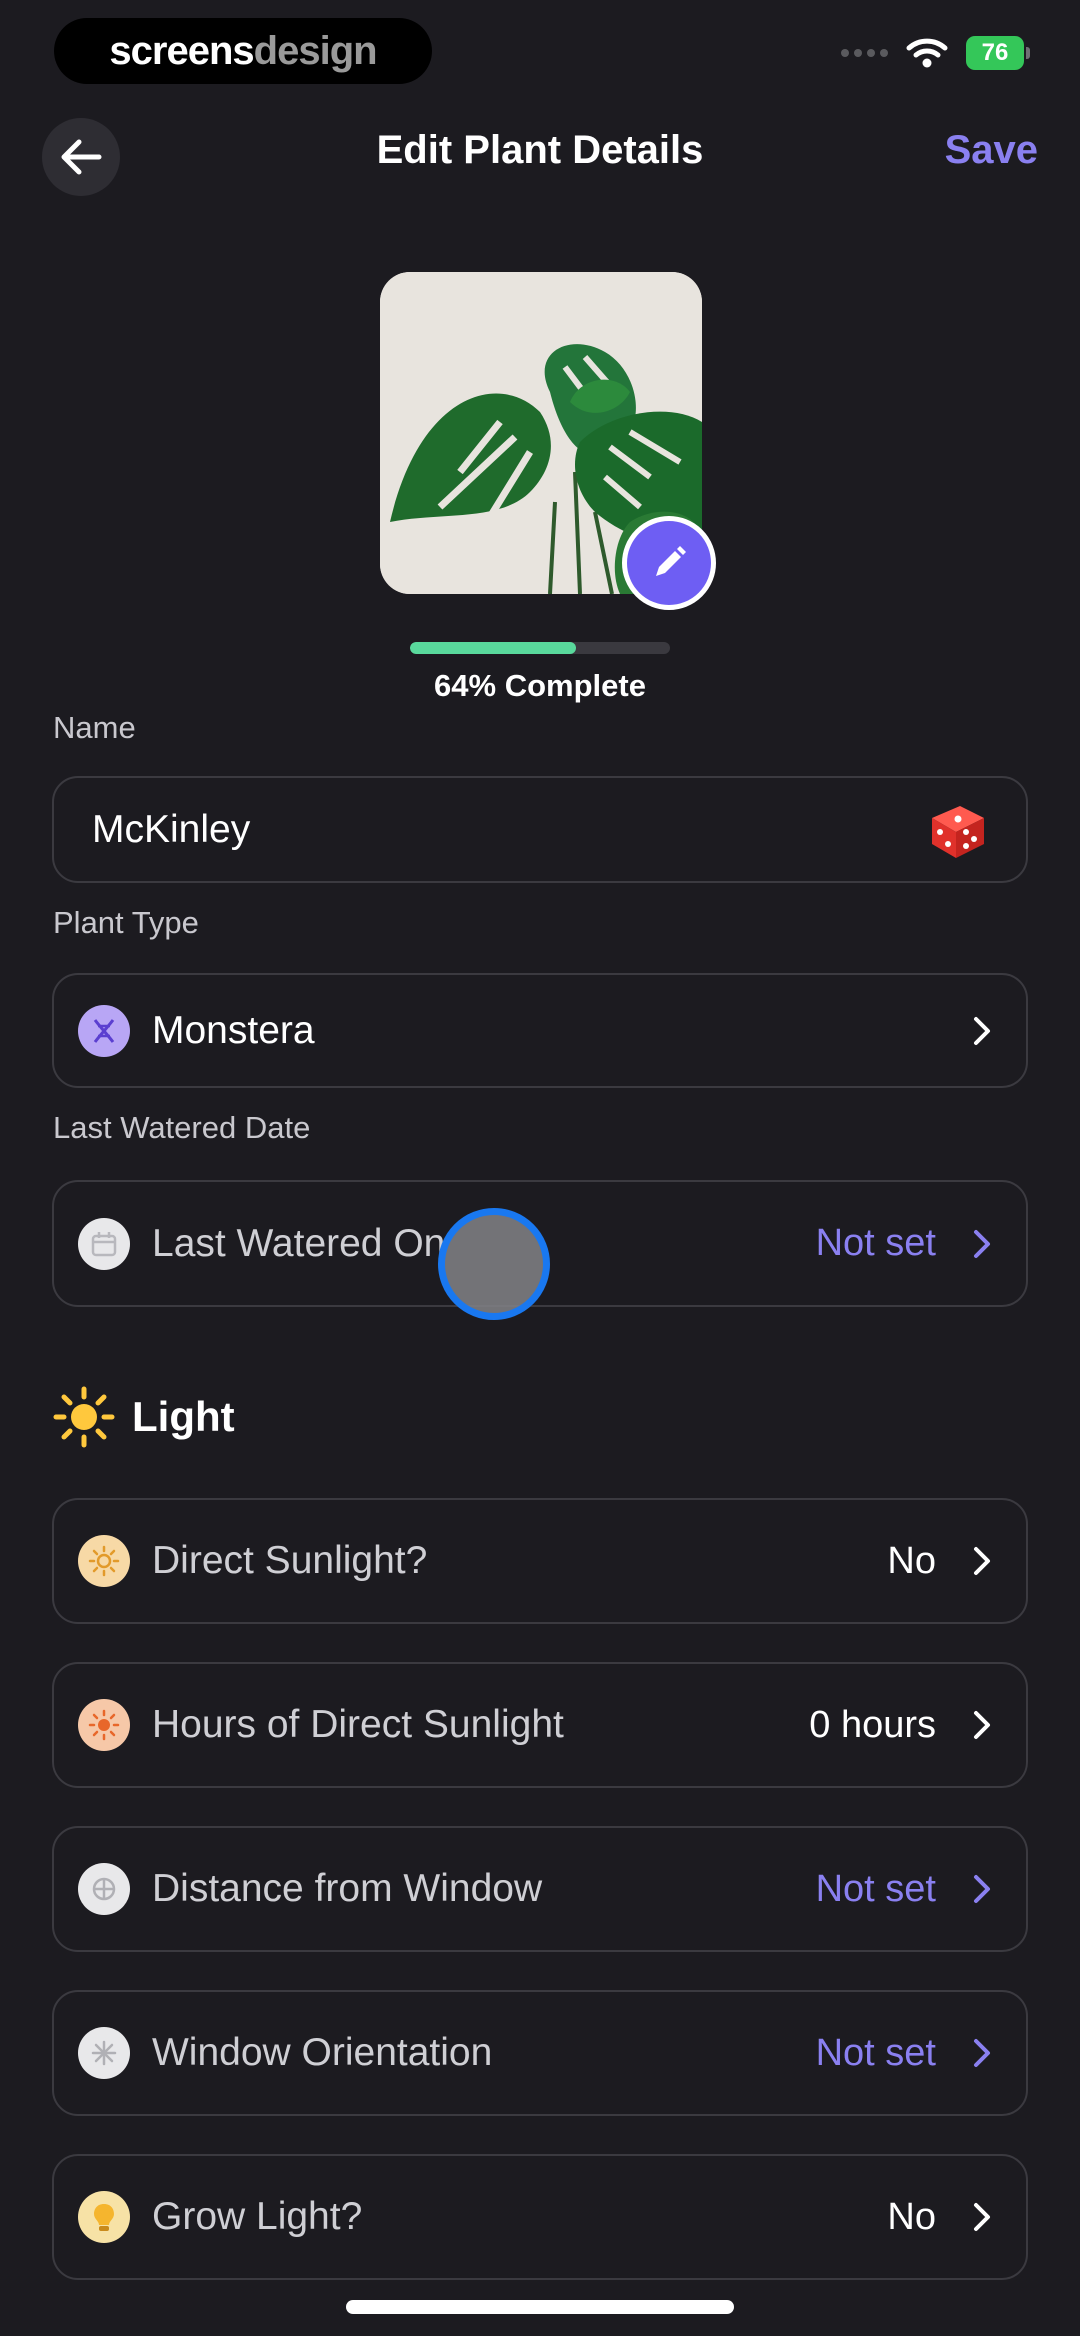  I want to click on battery-icon: 76, so click(998, 53).